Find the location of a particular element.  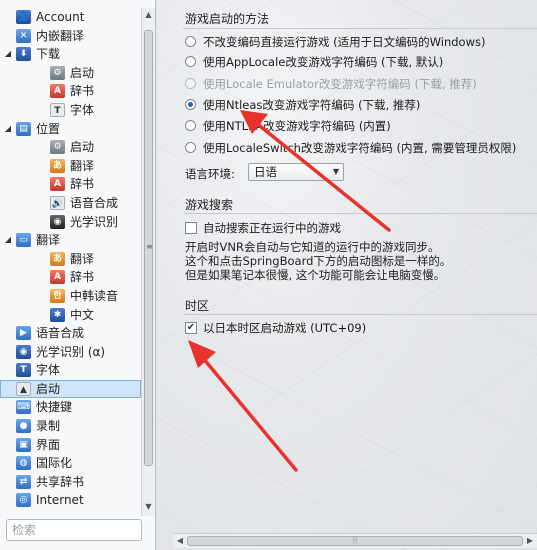

content-horizontal-scrollbar: ◀ ⦙⦙⦙ ▶ is located at coordinates (355, 540).